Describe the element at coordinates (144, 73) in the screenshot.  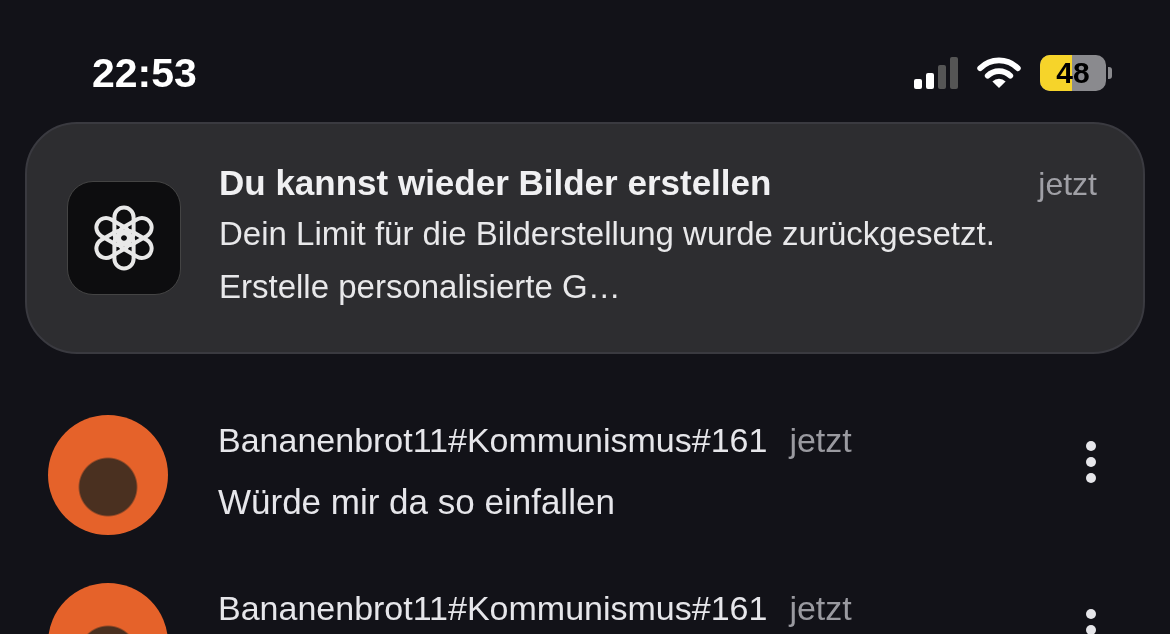
I see `clock-time: 22:53` at that location.